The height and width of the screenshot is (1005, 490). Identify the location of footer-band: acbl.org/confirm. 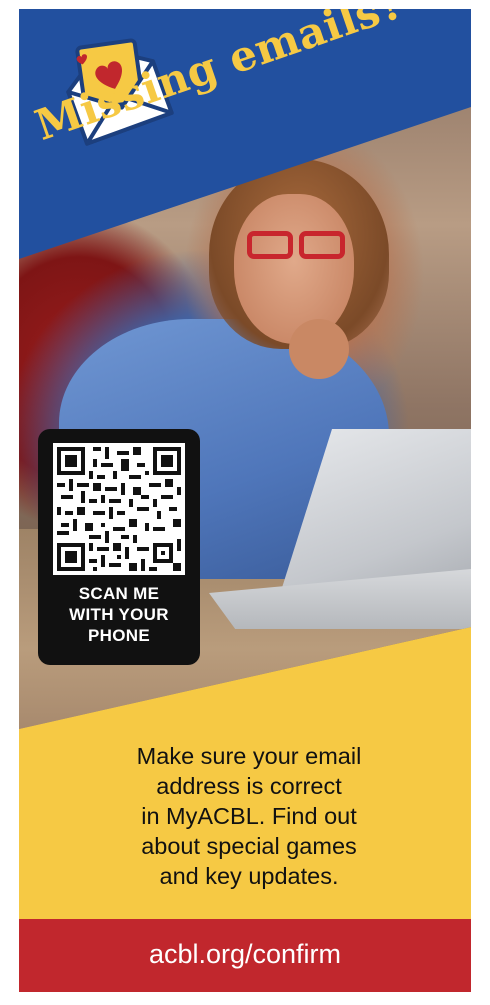
(245, 955).